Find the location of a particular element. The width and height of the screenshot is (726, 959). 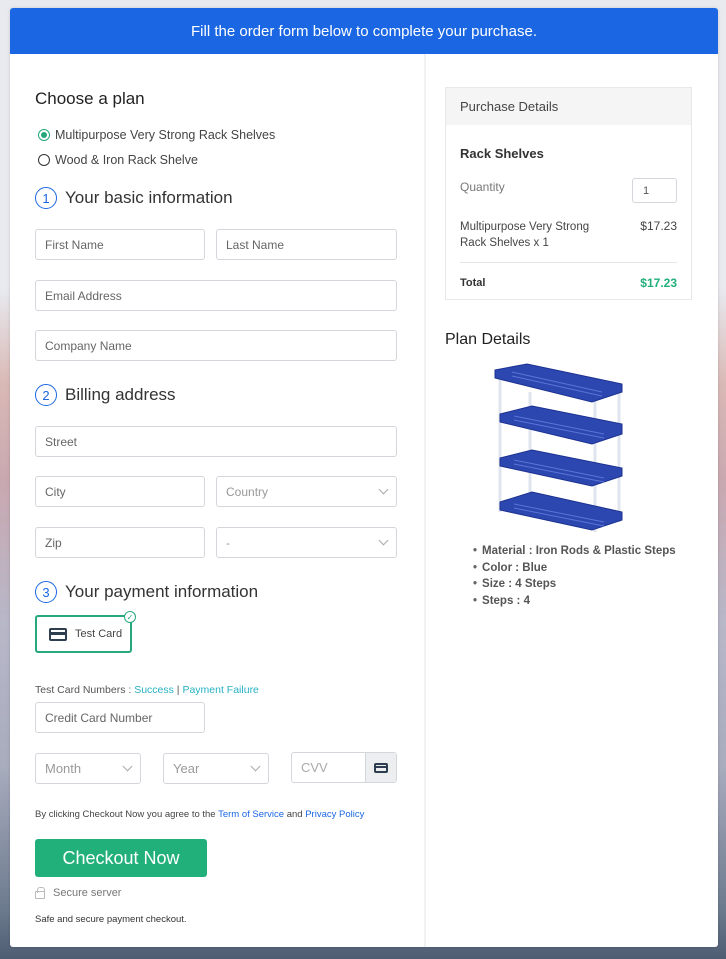

product-title: Rack Shelves is located at coordinates (502, 153).